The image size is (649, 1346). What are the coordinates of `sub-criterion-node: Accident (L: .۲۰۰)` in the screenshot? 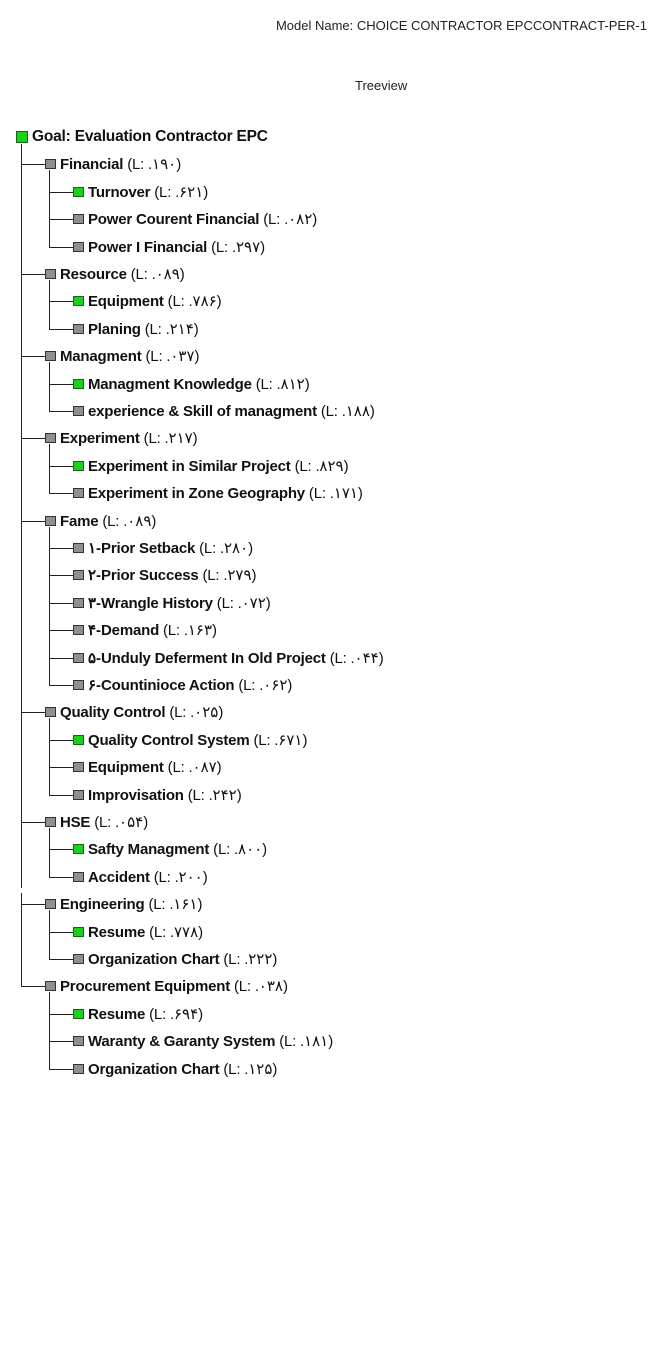 It's located at (140, 877).